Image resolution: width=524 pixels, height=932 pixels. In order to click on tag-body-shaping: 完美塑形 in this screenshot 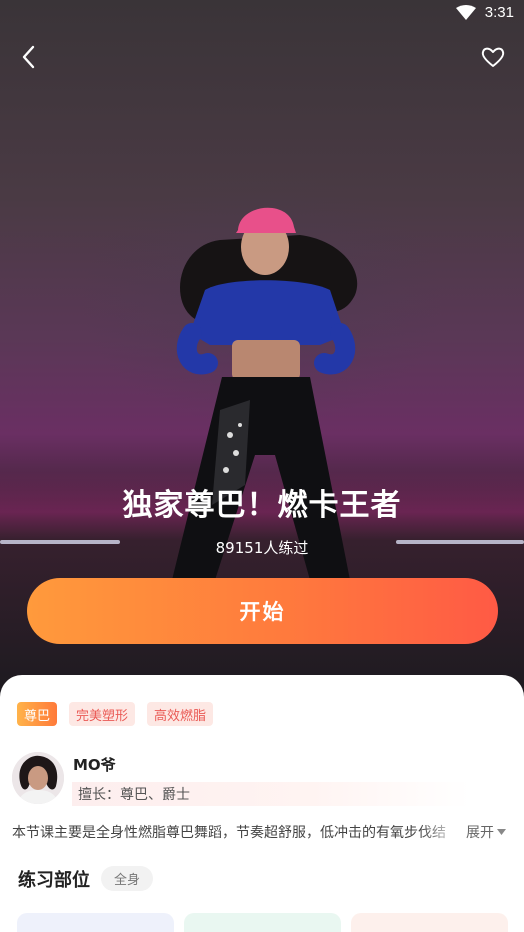, I will do `click(102, 714)`.